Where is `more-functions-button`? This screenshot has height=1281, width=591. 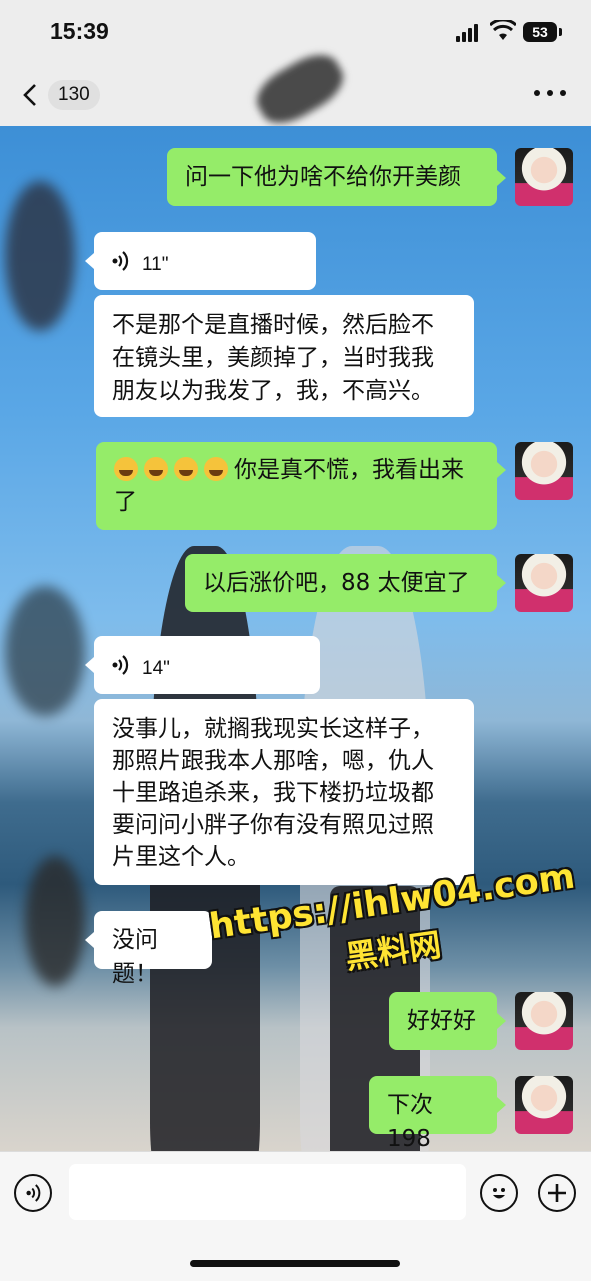
more-functions-button is located at coordinates (557, 1193).